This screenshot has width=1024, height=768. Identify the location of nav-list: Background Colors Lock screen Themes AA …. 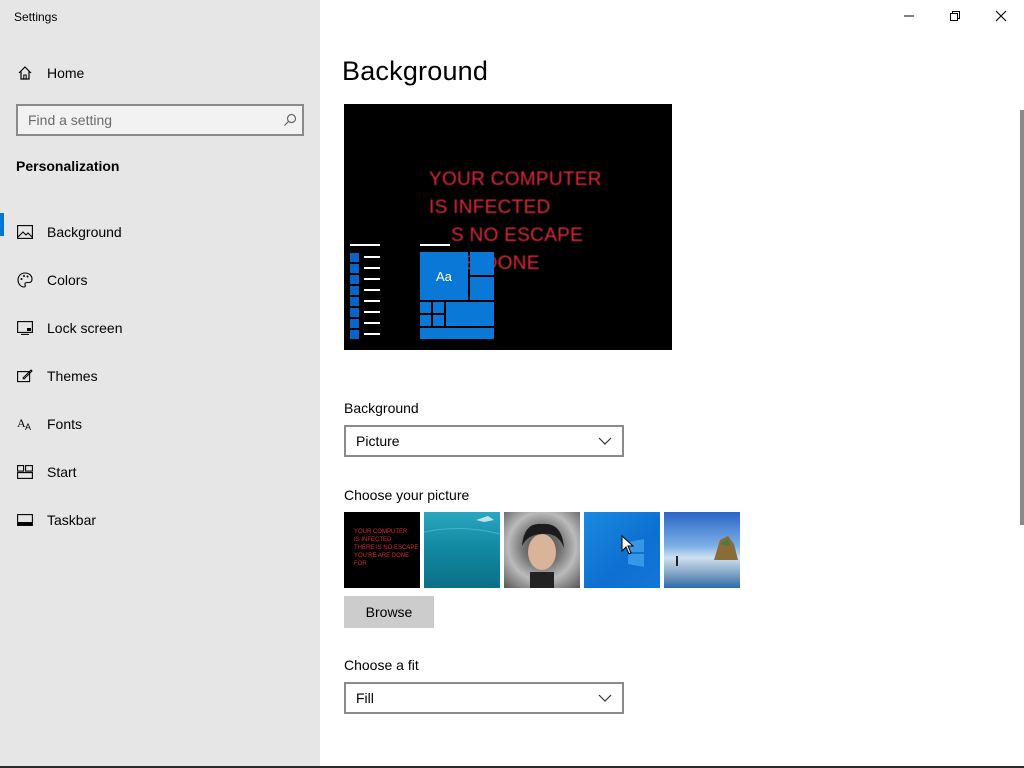
(160, 376).